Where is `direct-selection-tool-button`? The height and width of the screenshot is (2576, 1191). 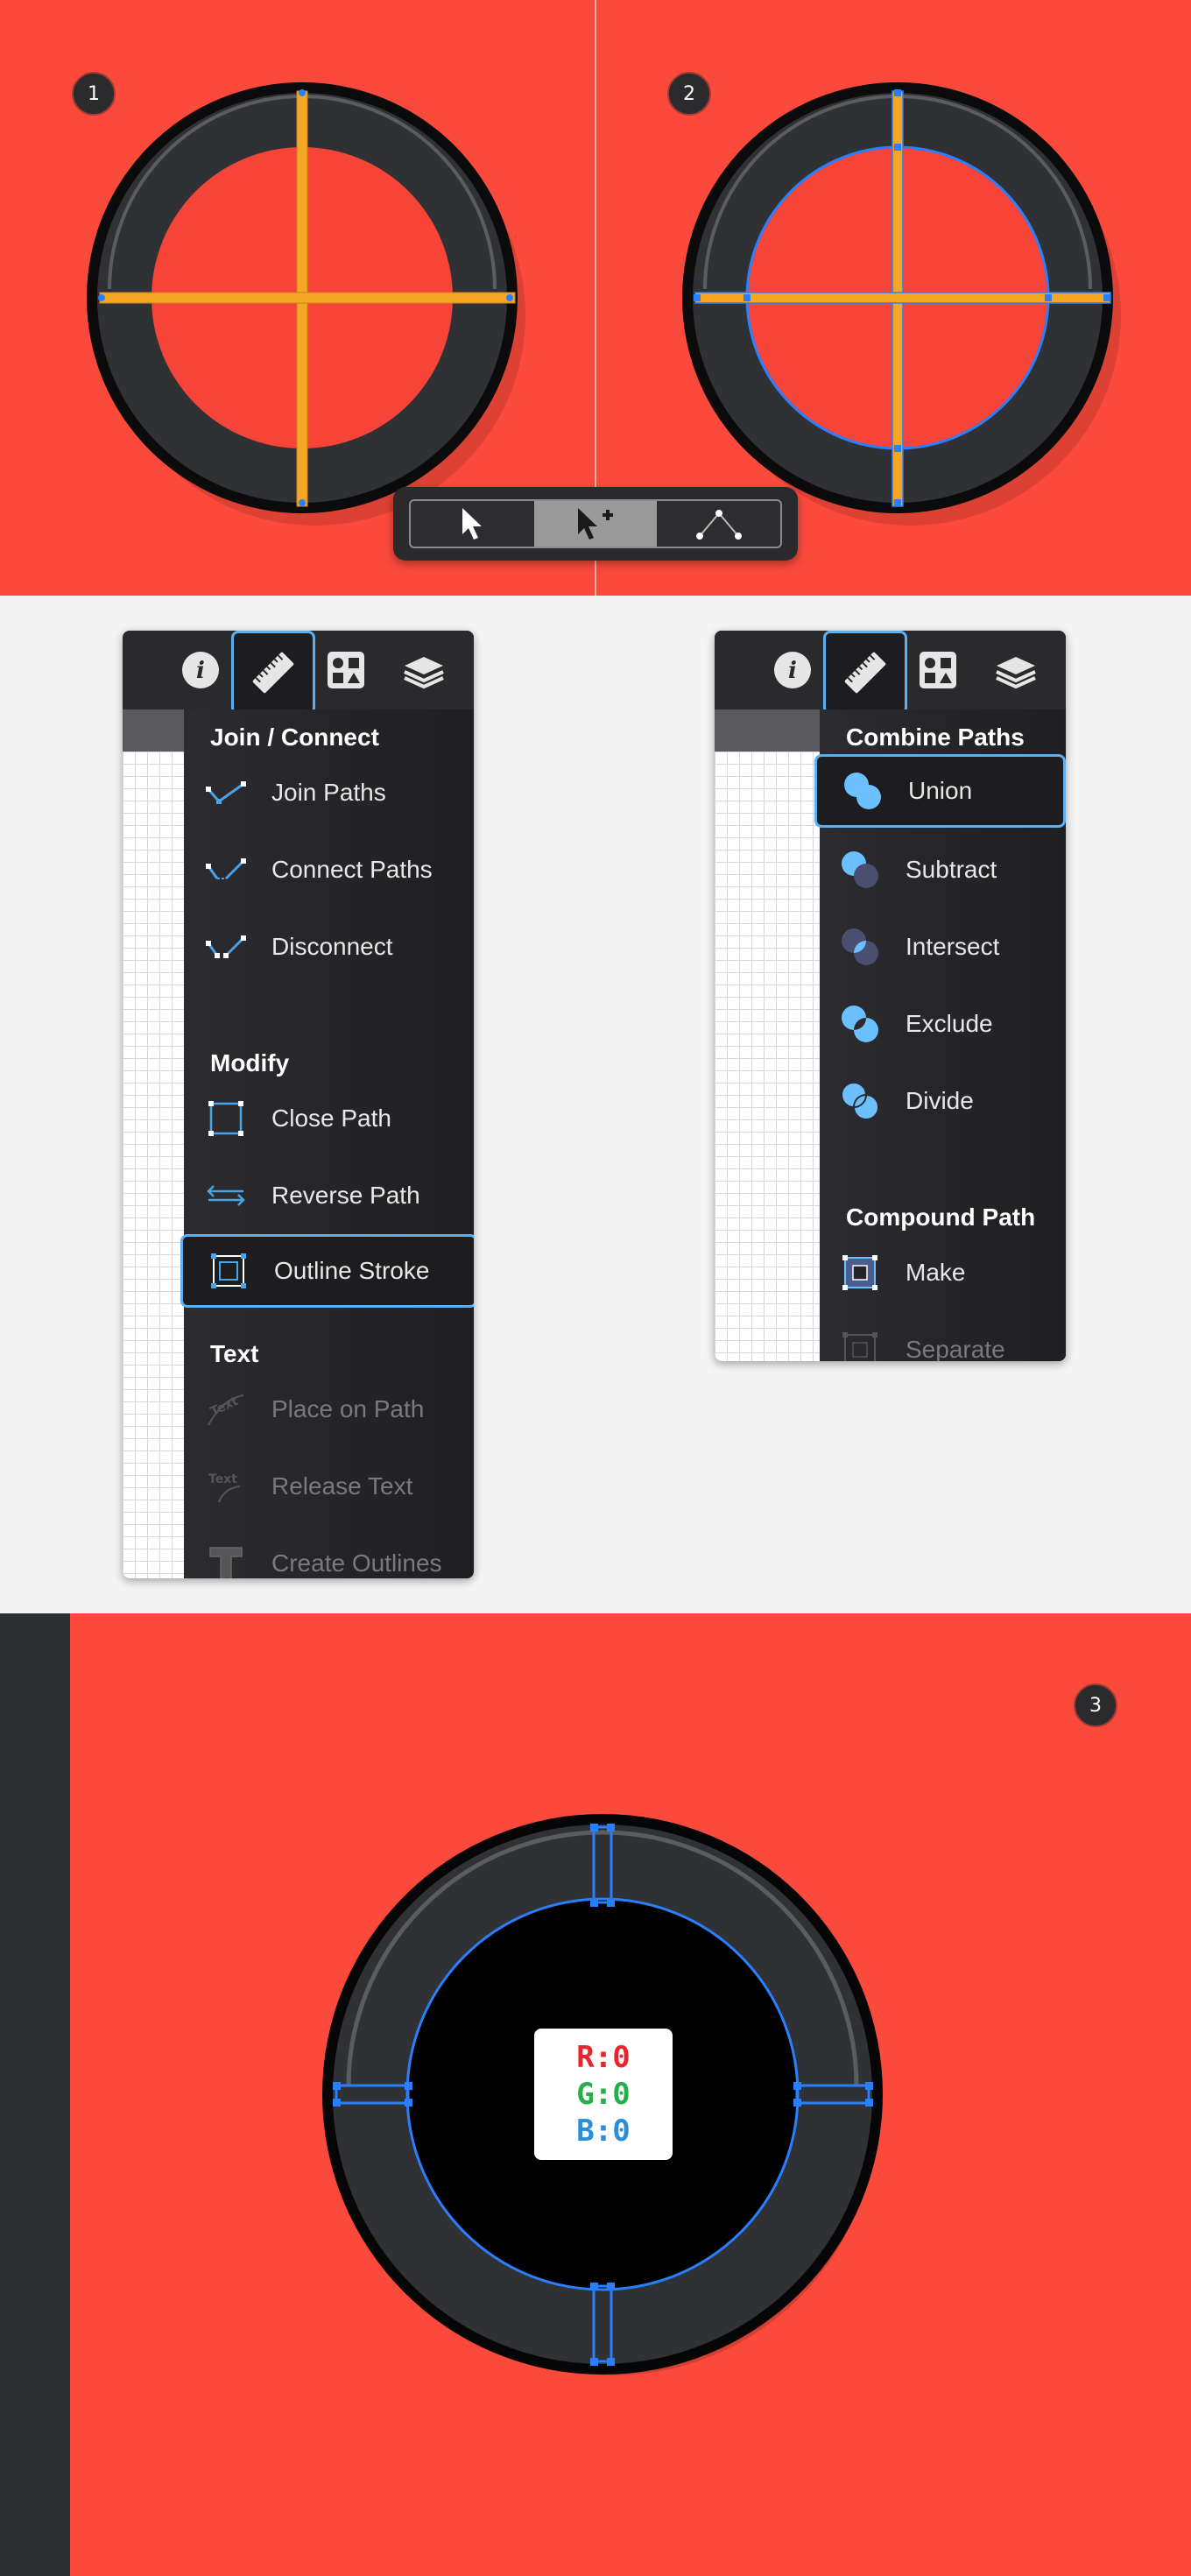 direct-selection-tool-button is located at coordinates (595, 524).